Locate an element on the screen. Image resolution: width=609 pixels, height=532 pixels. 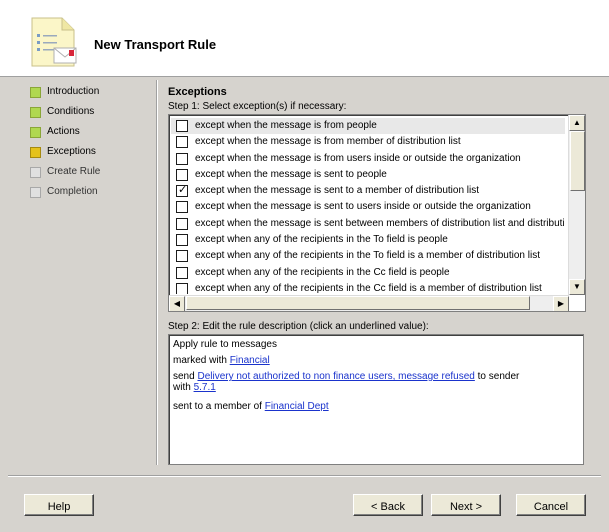
checkmark-icon: ✓ is located at coordinates (183, 190).